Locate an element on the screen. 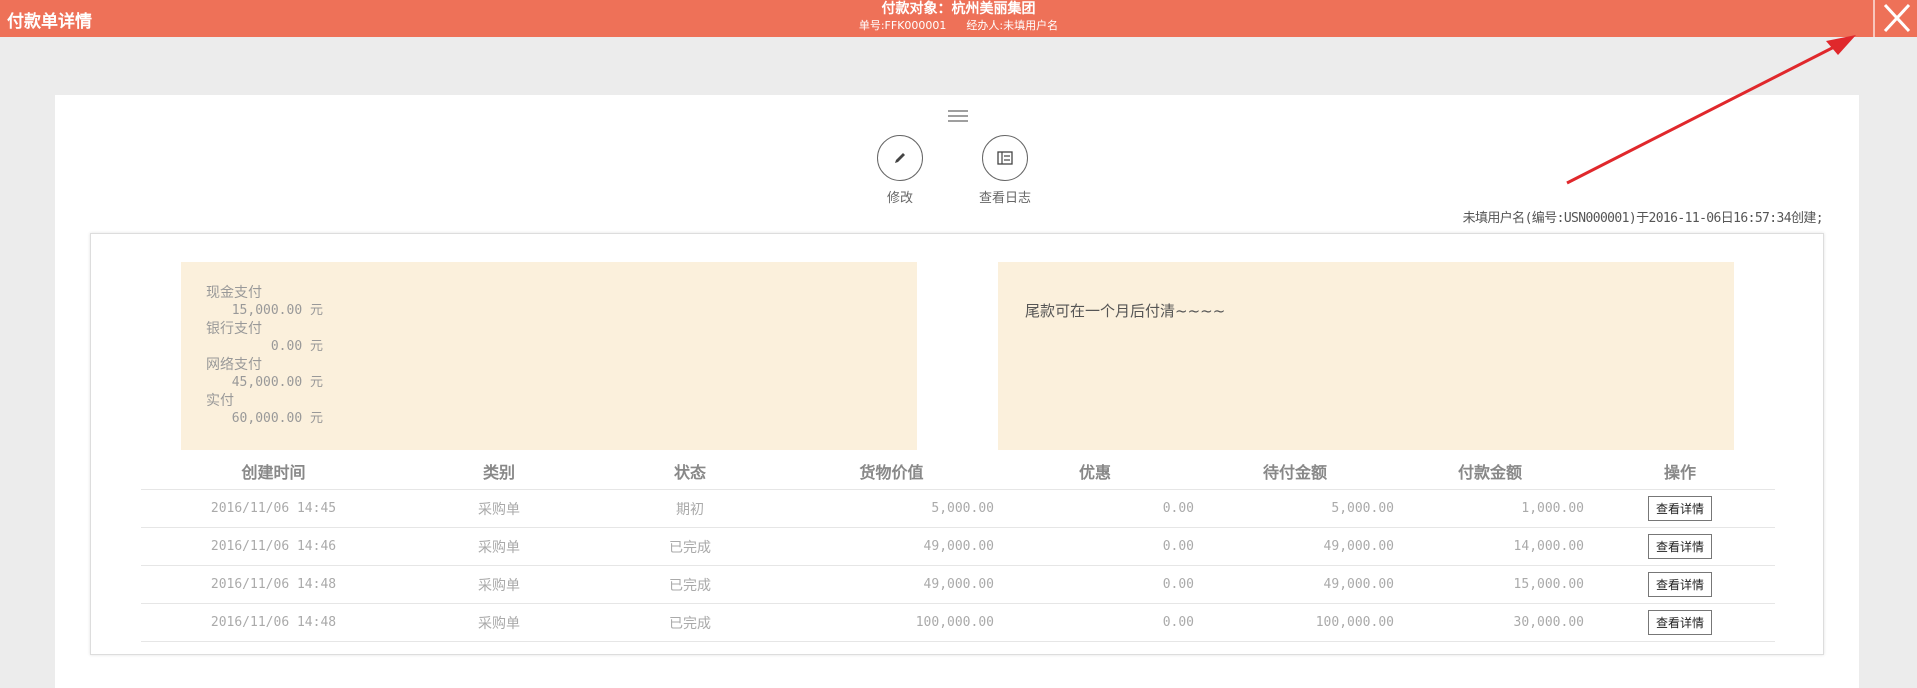 The image size is (1917, 688). actual-paid-label: 实付 is located at coordinates (220, 401).